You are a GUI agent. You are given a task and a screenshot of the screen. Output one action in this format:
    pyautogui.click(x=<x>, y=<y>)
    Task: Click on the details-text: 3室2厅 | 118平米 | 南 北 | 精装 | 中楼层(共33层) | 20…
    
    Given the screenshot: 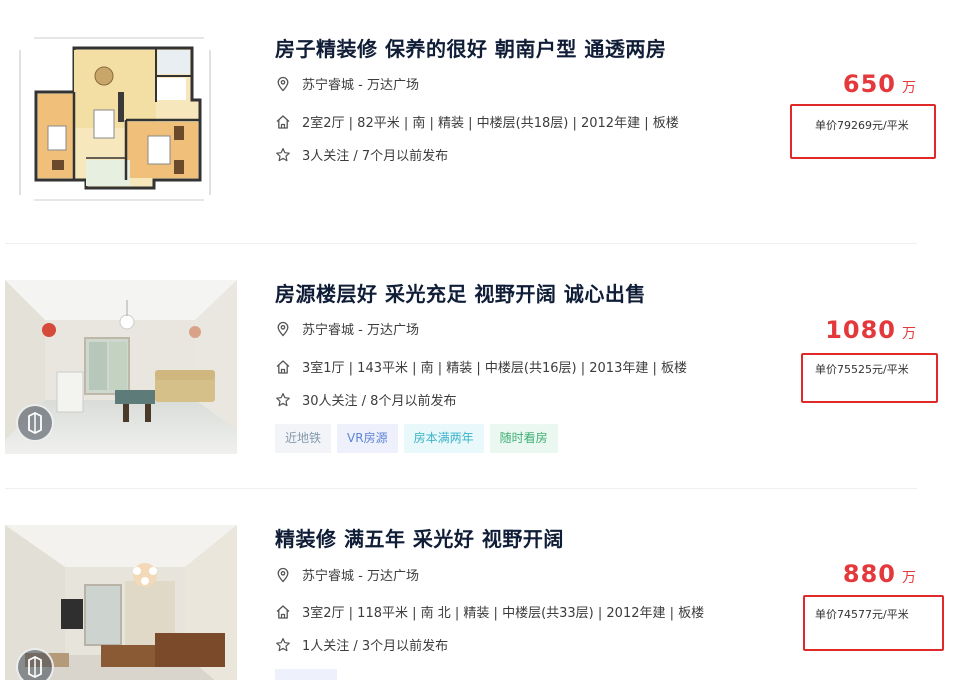 What is the action you would take?
    pyautogui.click(x=503, y=613)
    